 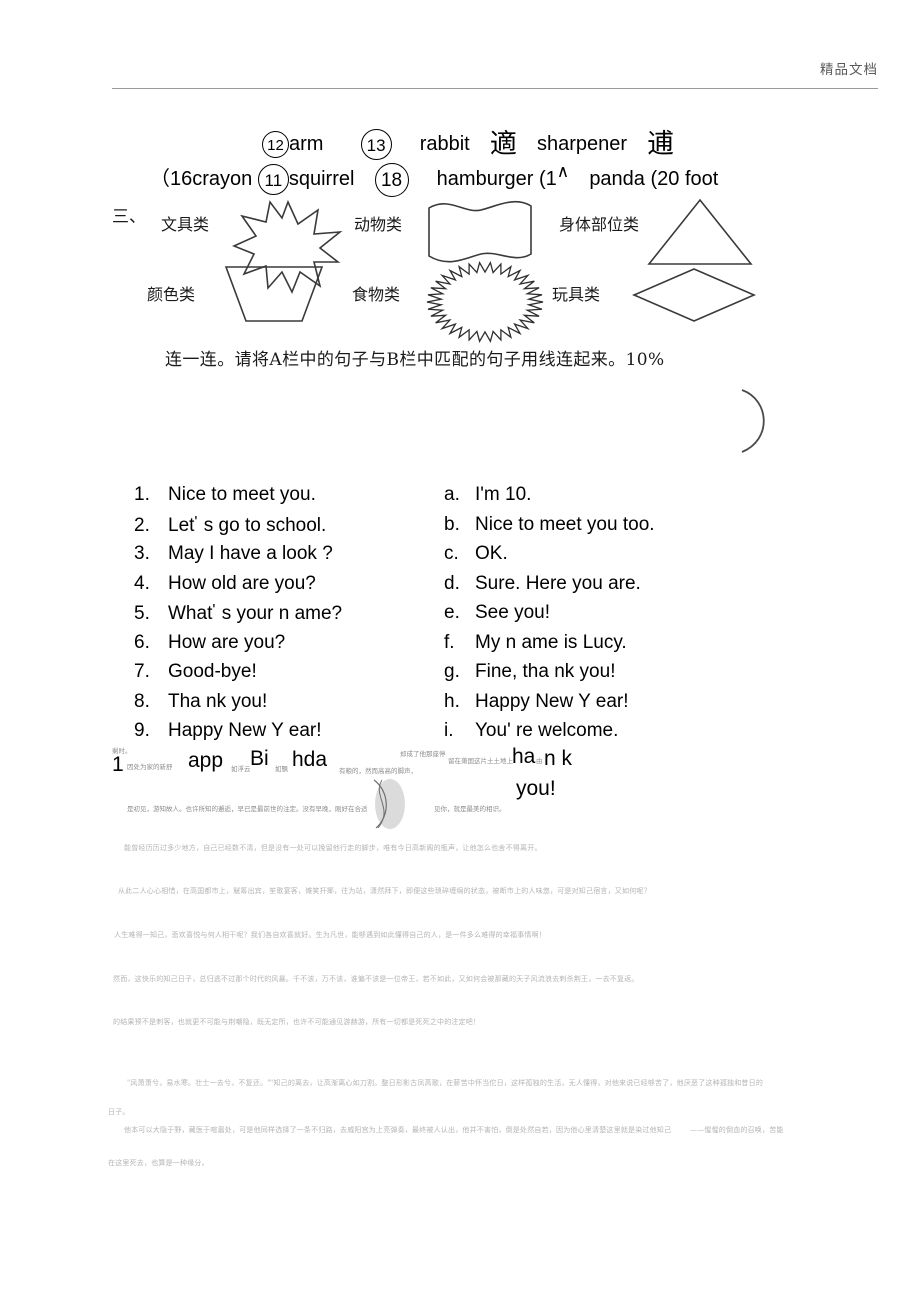 I want to click on vocab-word-rabbit: rabbit, so click(x=444, y=144).